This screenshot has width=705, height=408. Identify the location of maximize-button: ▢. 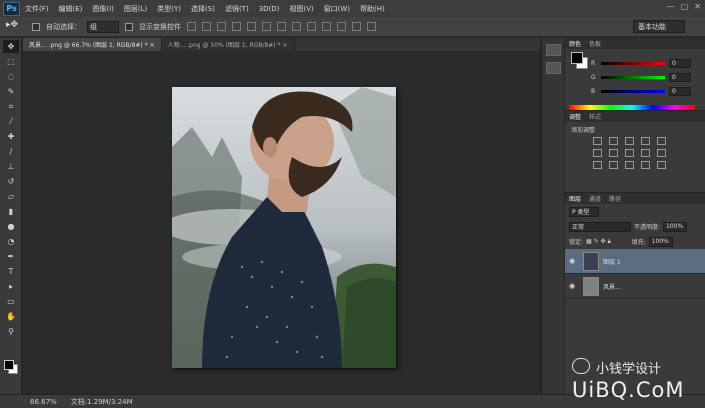
(685, 6).